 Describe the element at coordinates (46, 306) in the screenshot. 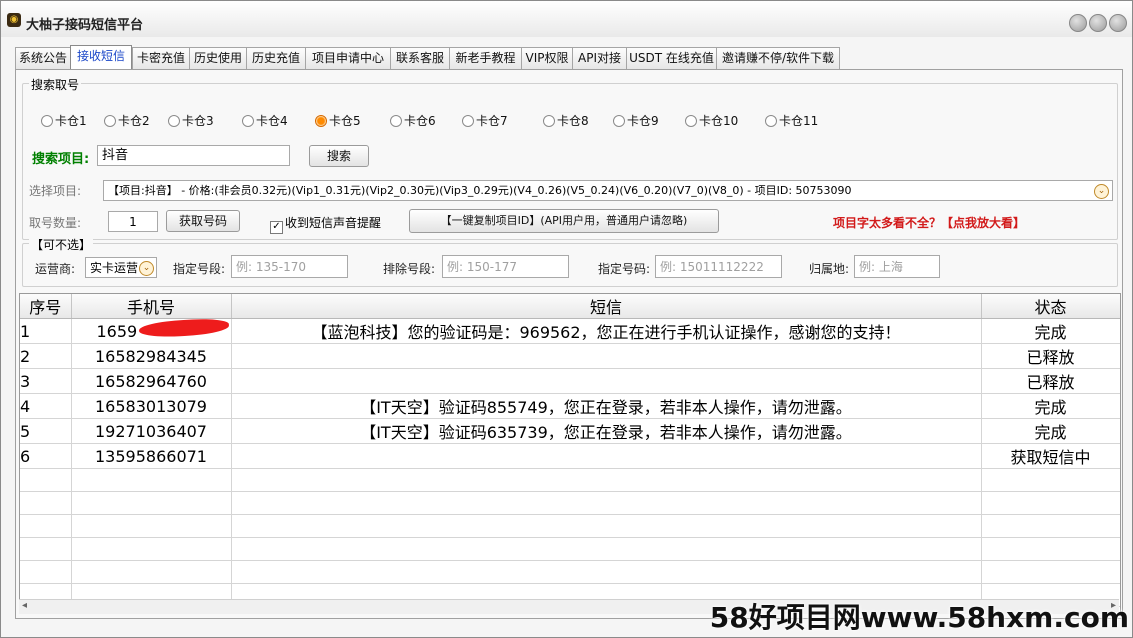

I see `col-header-index: 序号` at that location.